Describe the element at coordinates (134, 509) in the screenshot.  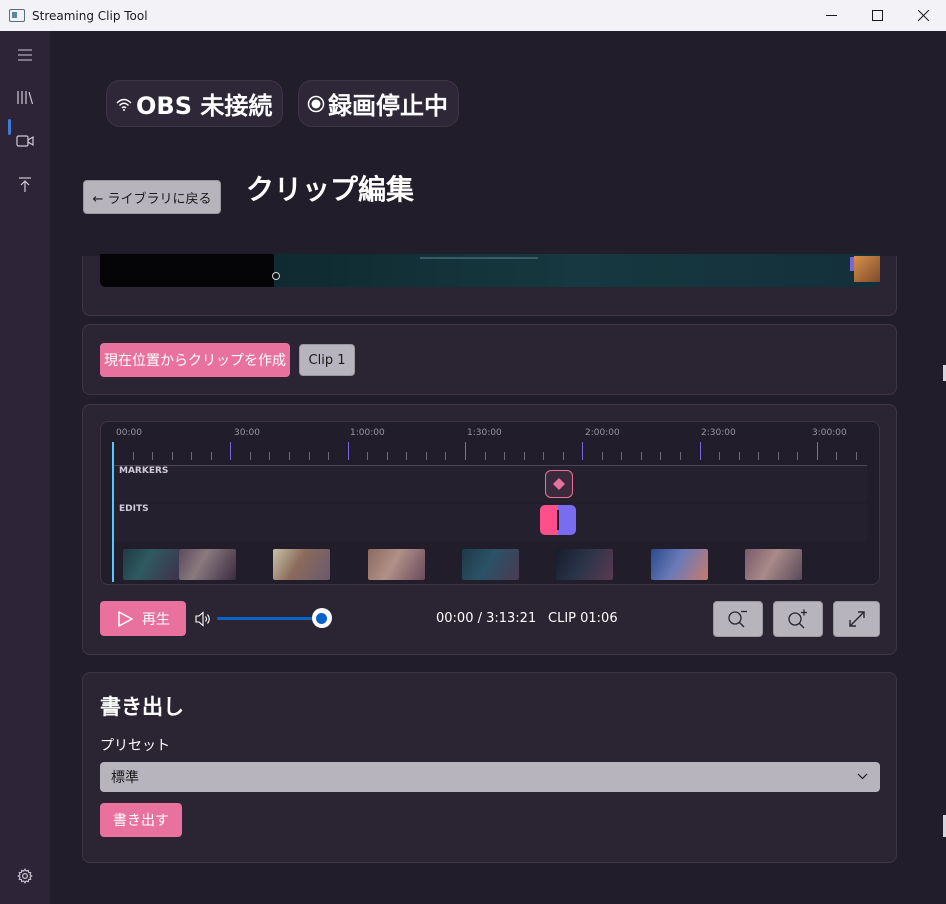
I see `edits-label: EDITS` at that location.